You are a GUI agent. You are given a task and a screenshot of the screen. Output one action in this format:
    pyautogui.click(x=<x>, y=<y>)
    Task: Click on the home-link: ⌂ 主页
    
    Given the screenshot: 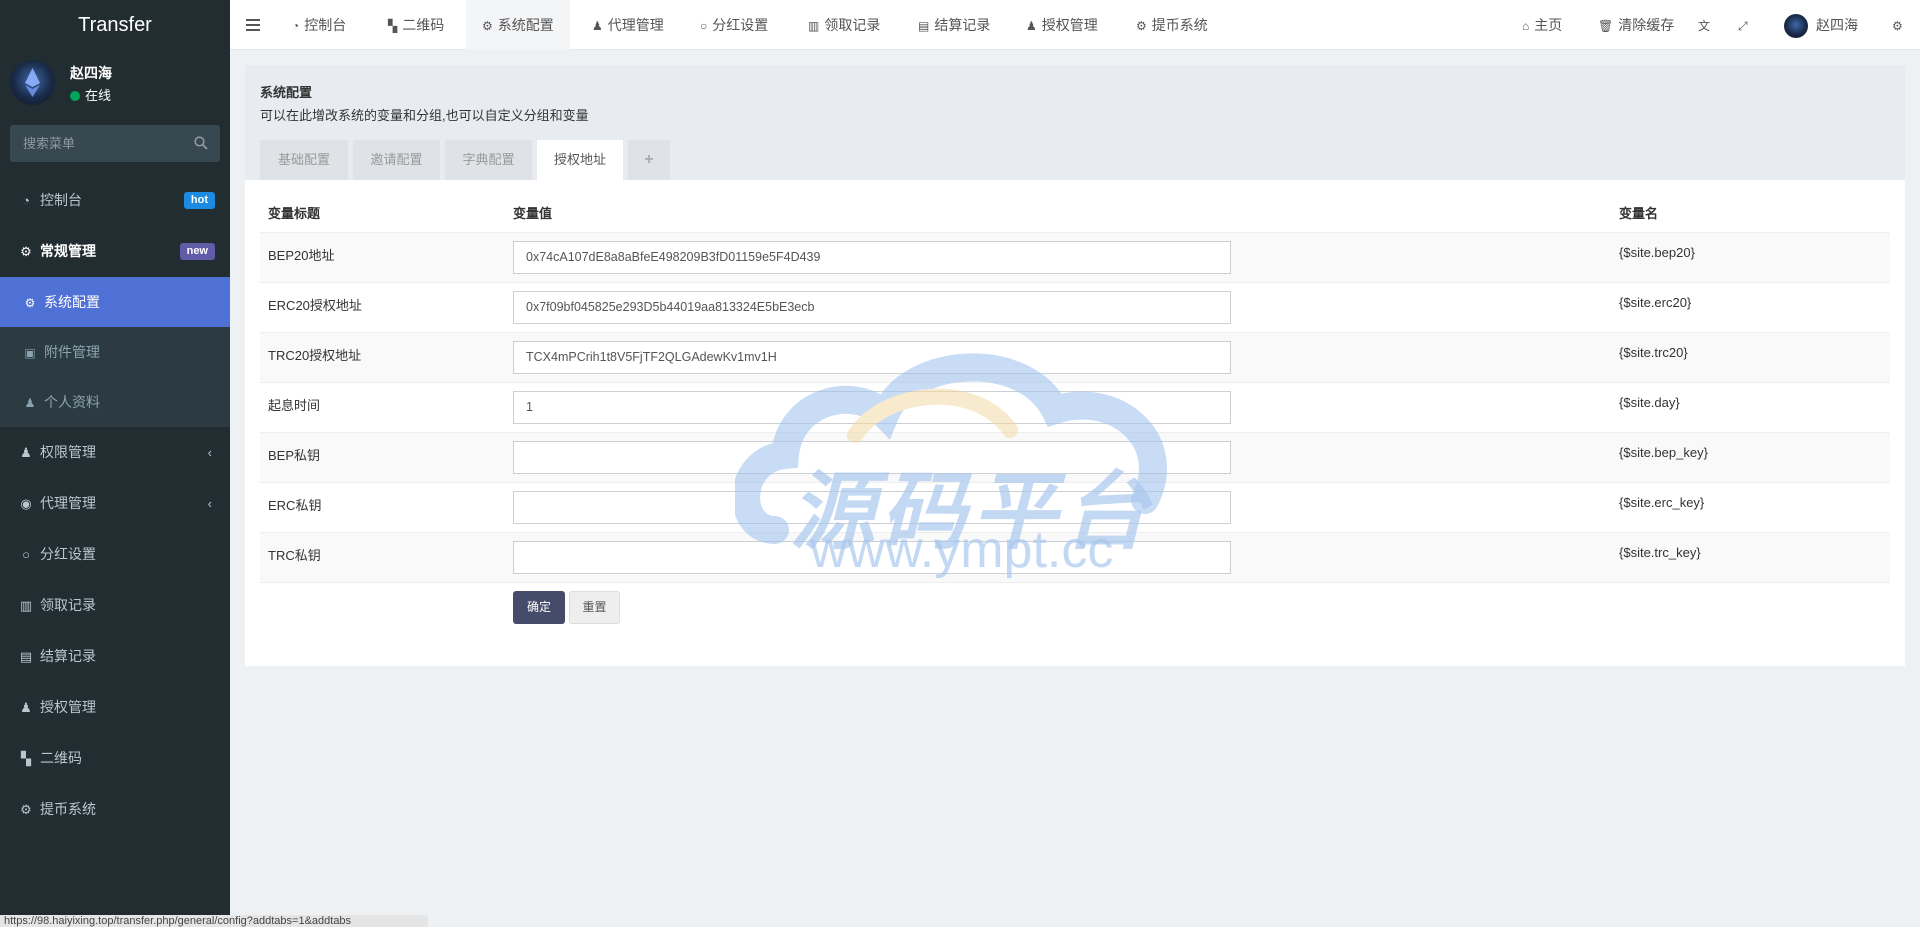 What is the action you would take?
    pyautogui.click(x=1542, y=25)
    